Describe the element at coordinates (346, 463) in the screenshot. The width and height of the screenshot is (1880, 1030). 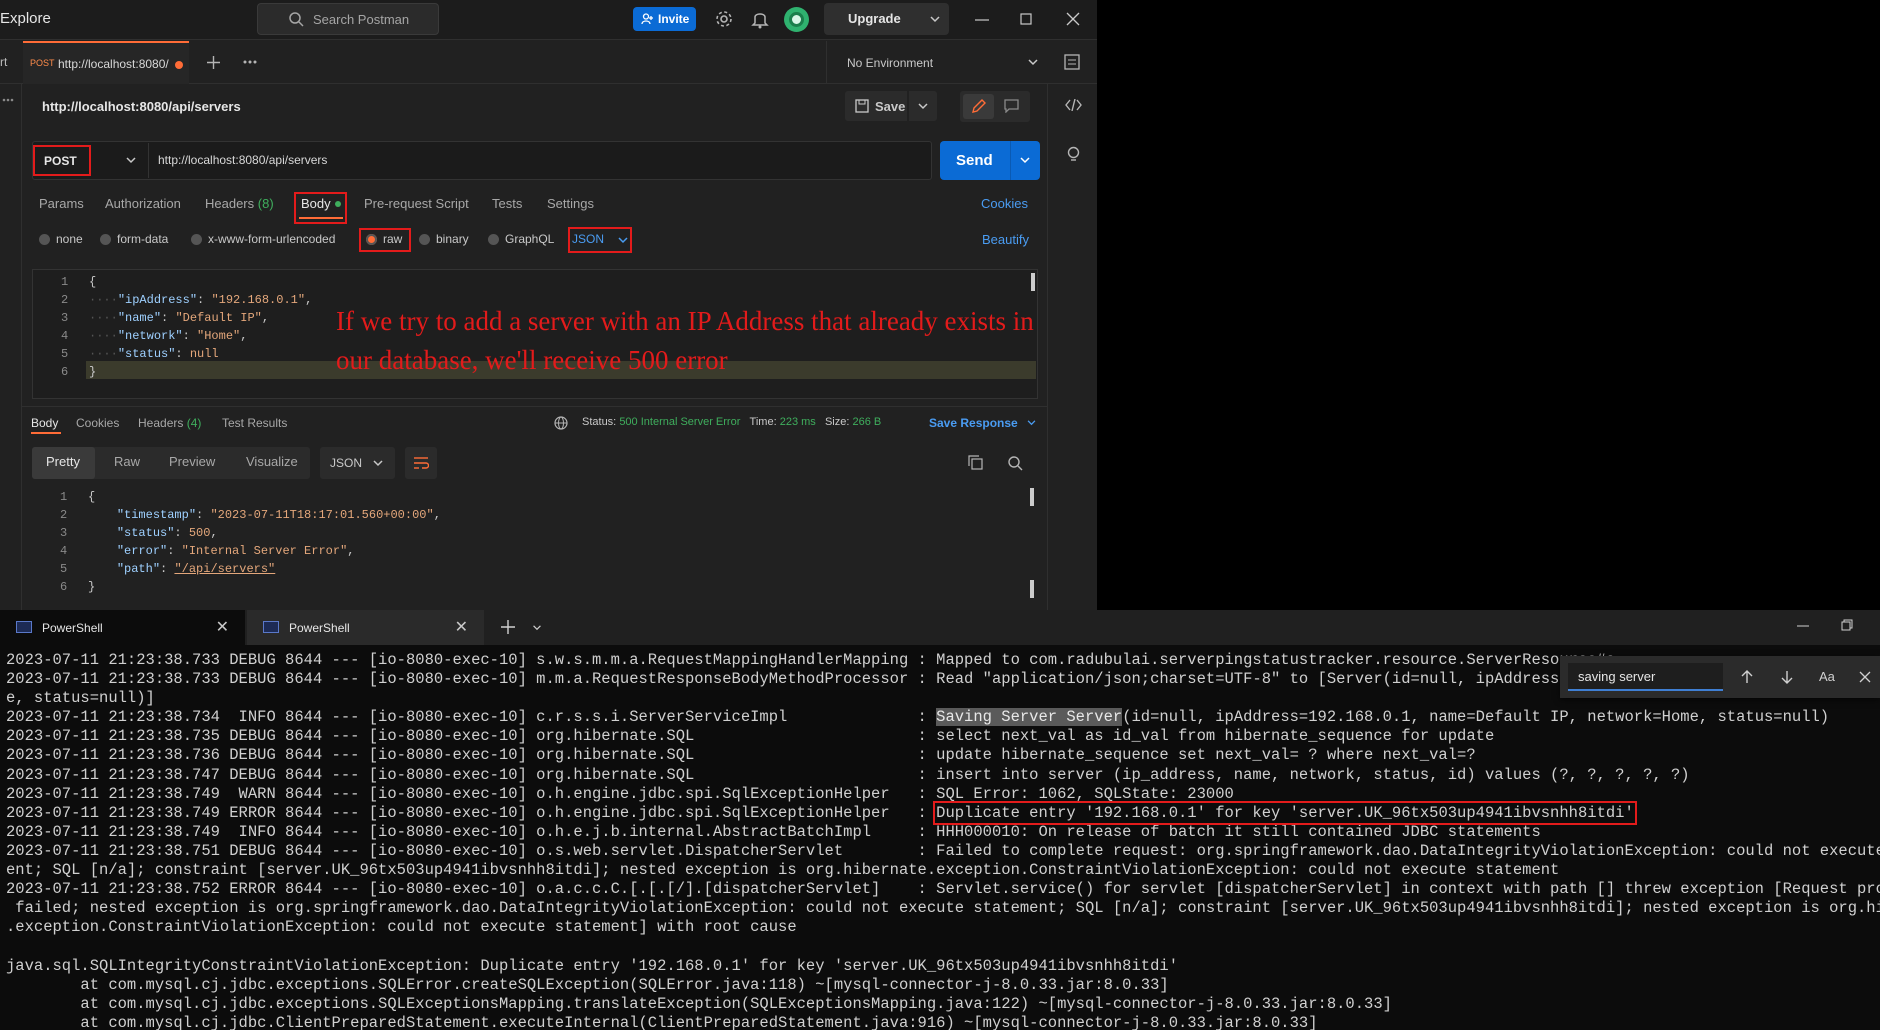
I see `response-format-label: JSON` at that location.